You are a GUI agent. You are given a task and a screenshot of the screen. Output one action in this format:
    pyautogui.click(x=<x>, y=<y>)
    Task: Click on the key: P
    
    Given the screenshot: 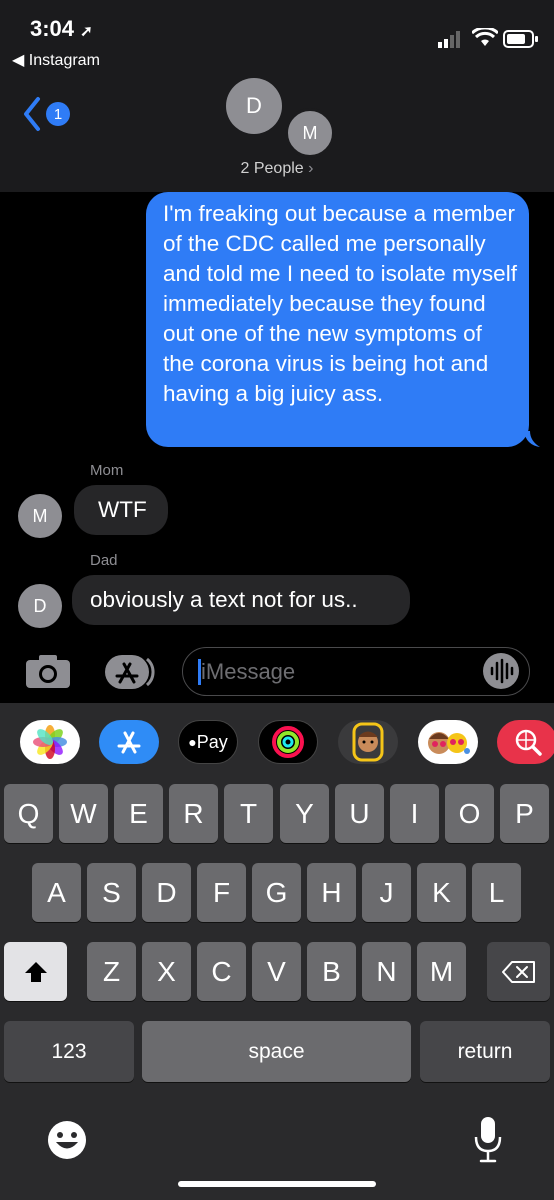 What is the action you would take?
    pyautogui.click(x=524, y=813)
    